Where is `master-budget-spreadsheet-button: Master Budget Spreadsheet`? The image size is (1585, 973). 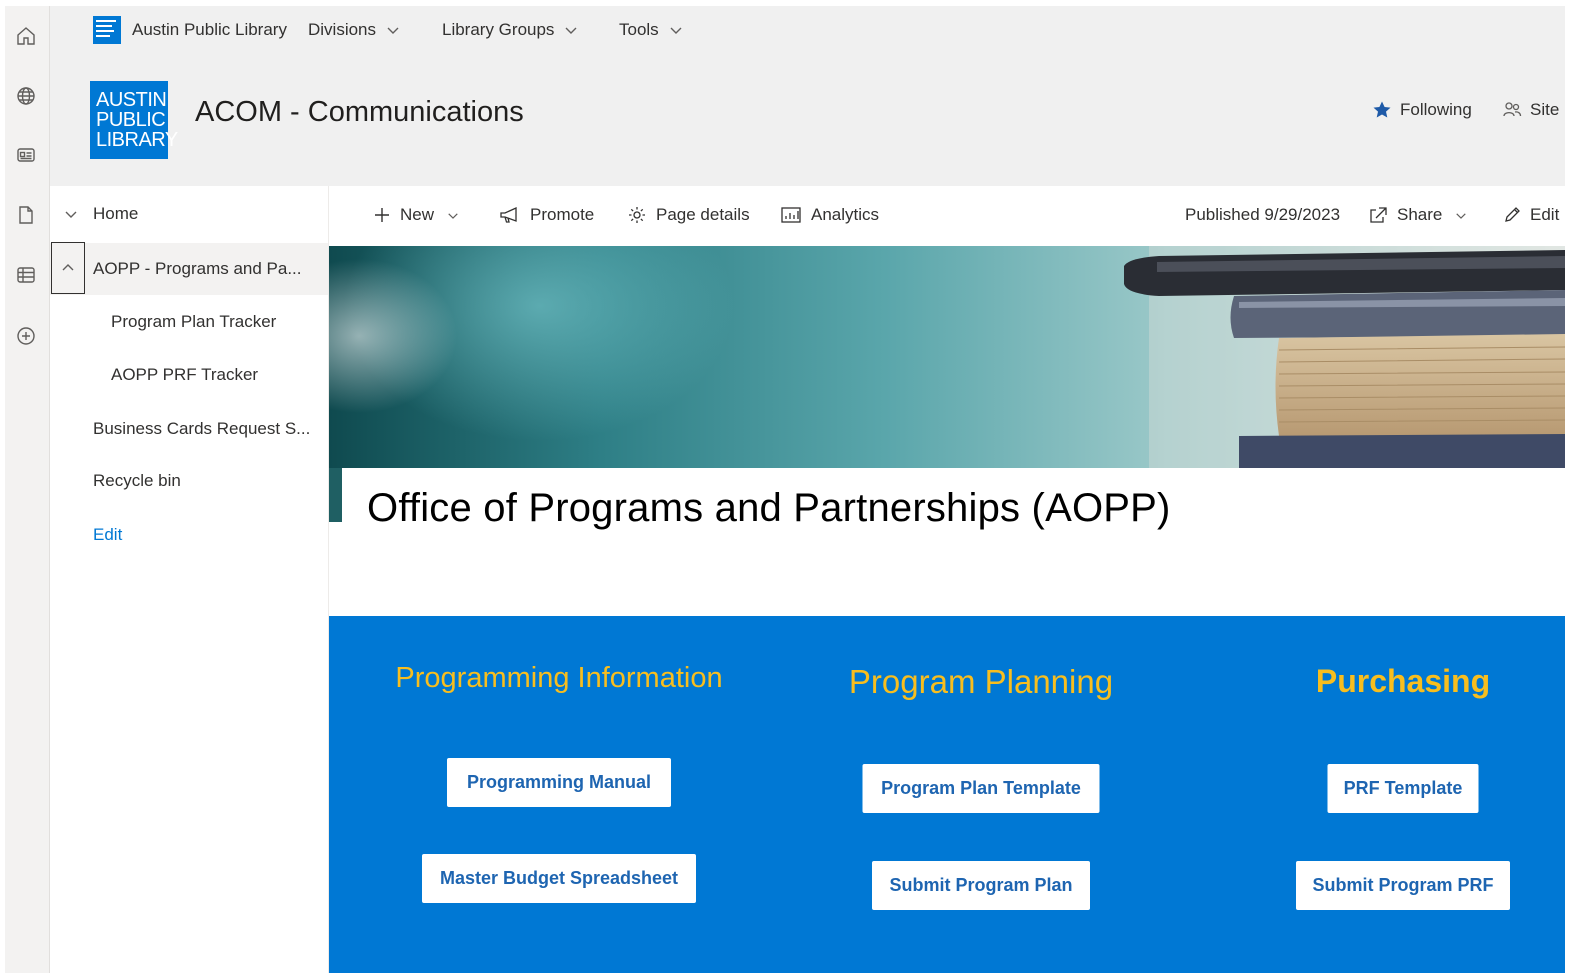 master-budget-spreadsheet-button: Master Budget Spreadsheet is located at coordinates (559, 878).